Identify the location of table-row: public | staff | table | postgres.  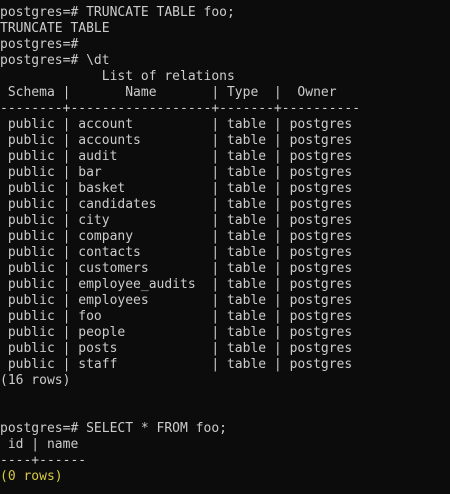
(176, 364).